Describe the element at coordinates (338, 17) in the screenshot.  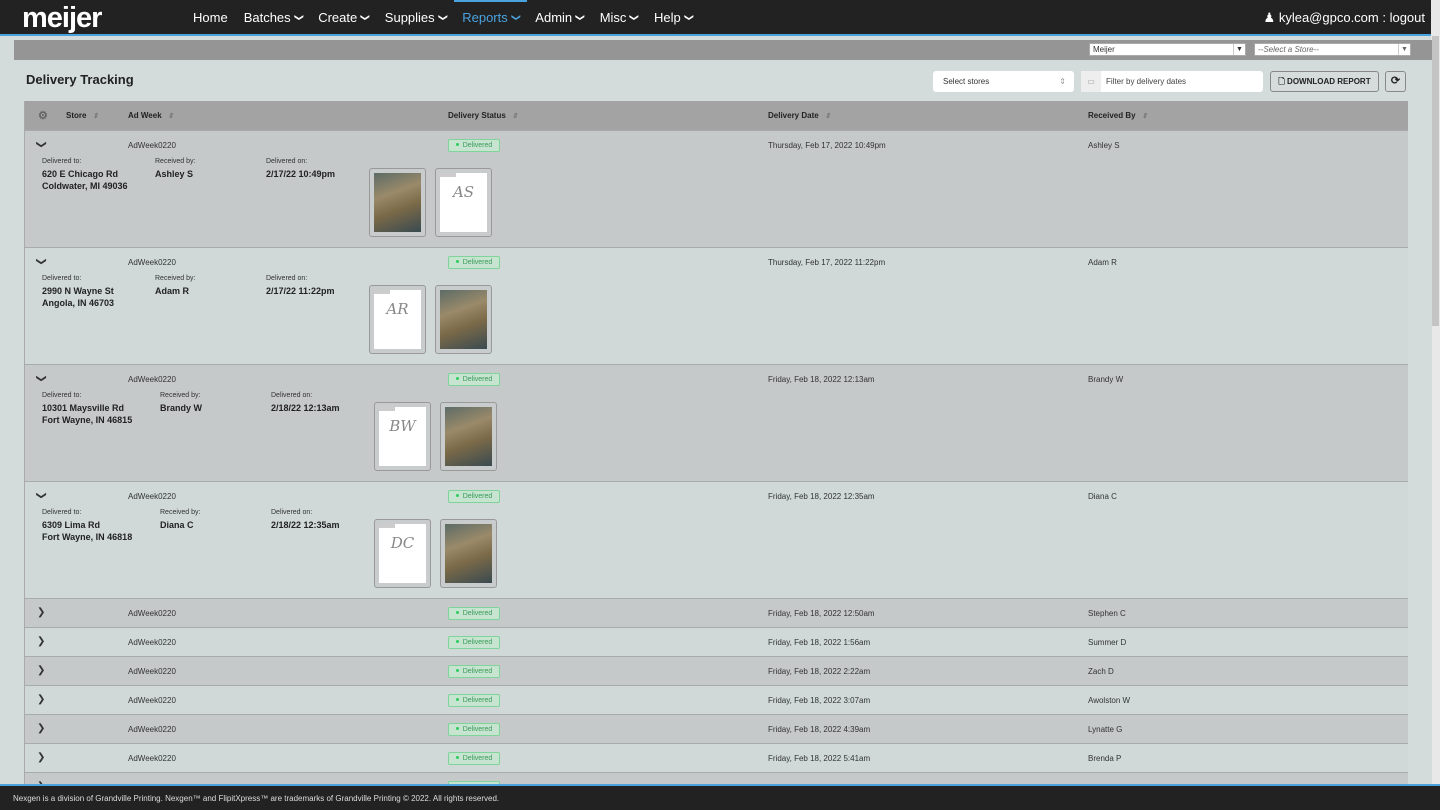
I see `nav-label: Create` at that location.